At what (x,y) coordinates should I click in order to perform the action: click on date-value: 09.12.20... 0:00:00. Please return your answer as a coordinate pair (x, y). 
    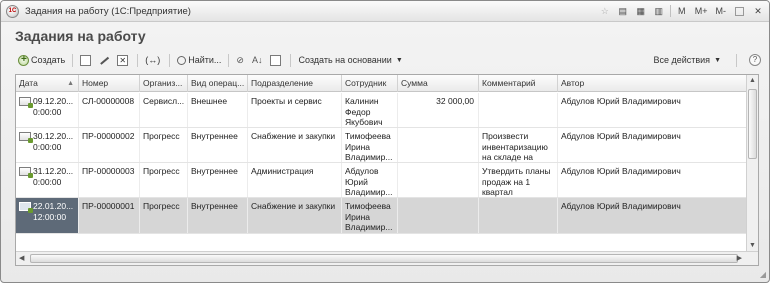
    Looking at the image, I should click on (53, 106).